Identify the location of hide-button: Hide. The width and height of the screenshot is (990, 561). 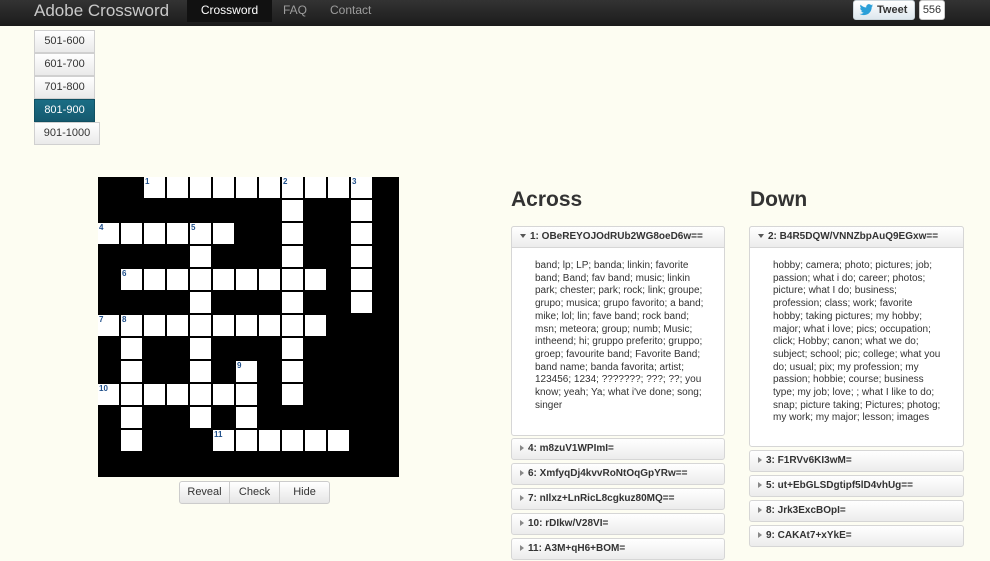
(304, 492).